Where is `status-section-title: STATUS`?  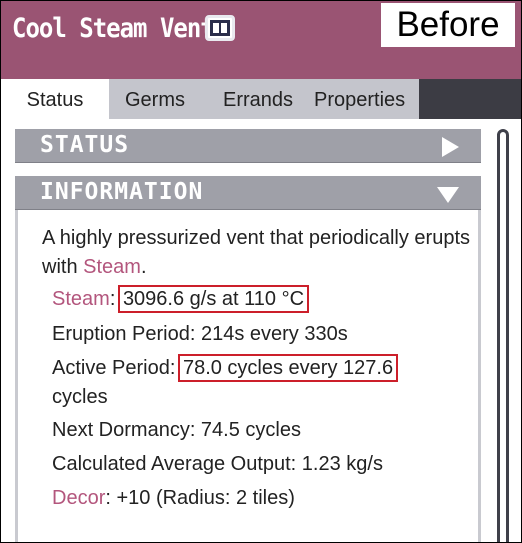 status-section-title: STATUS is located at coordinates (85, 145).